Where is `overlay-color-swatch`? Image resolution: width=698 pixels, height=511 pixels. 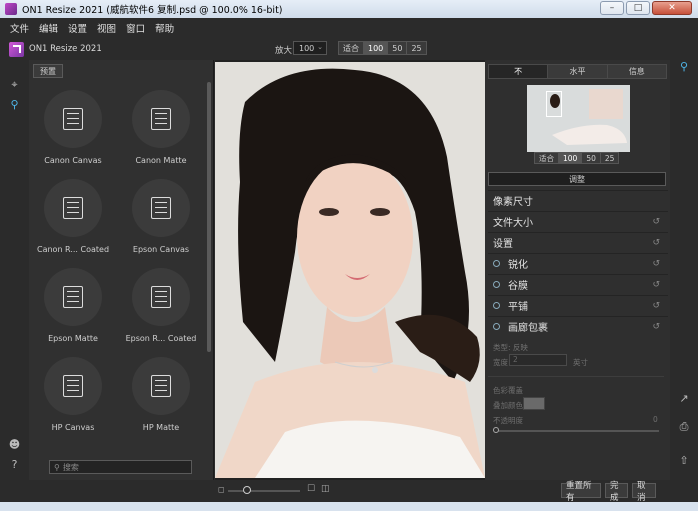
overlay-color-swatch is located at coordinates (534, 403).